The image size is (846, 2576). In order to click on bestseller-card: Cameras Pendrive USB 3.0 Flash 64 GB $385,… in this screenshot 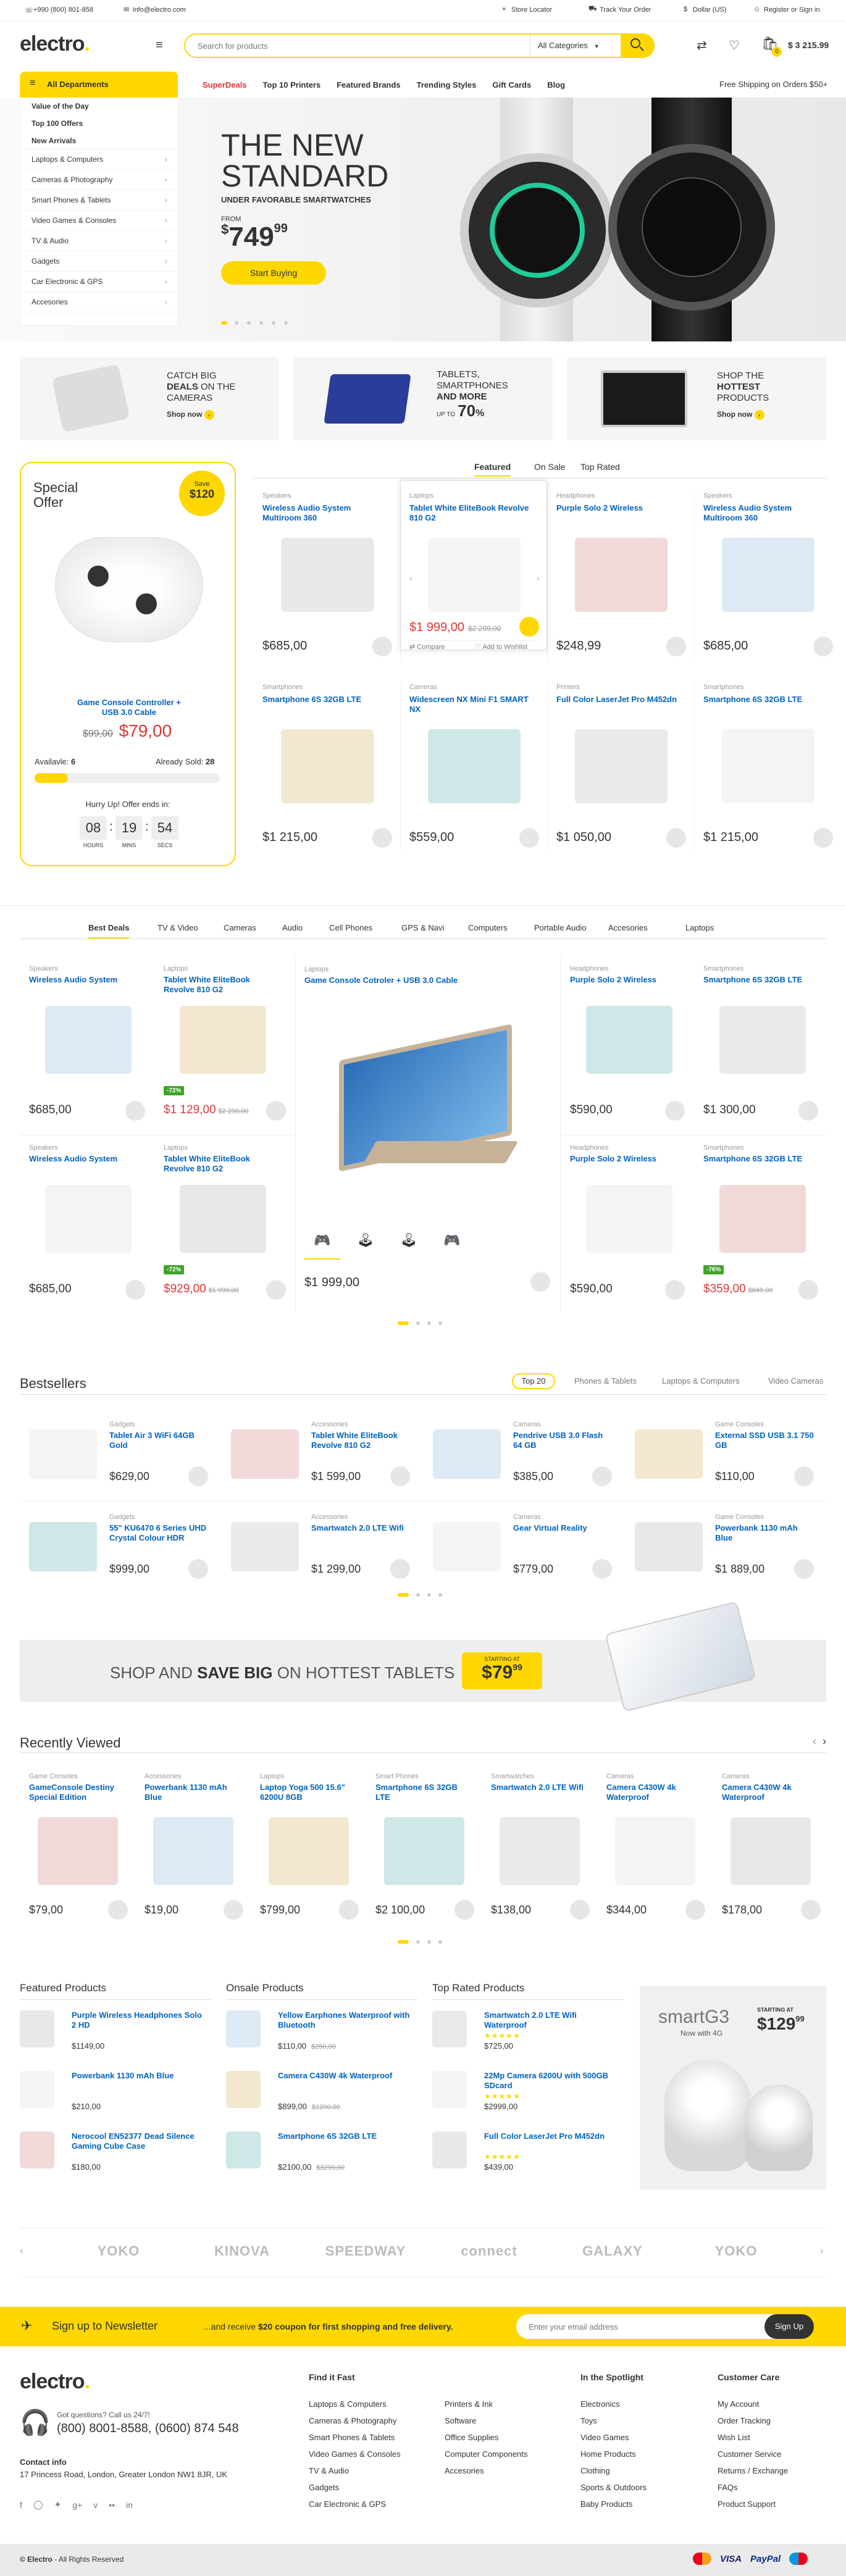, I will do `click(525, 1454)`.